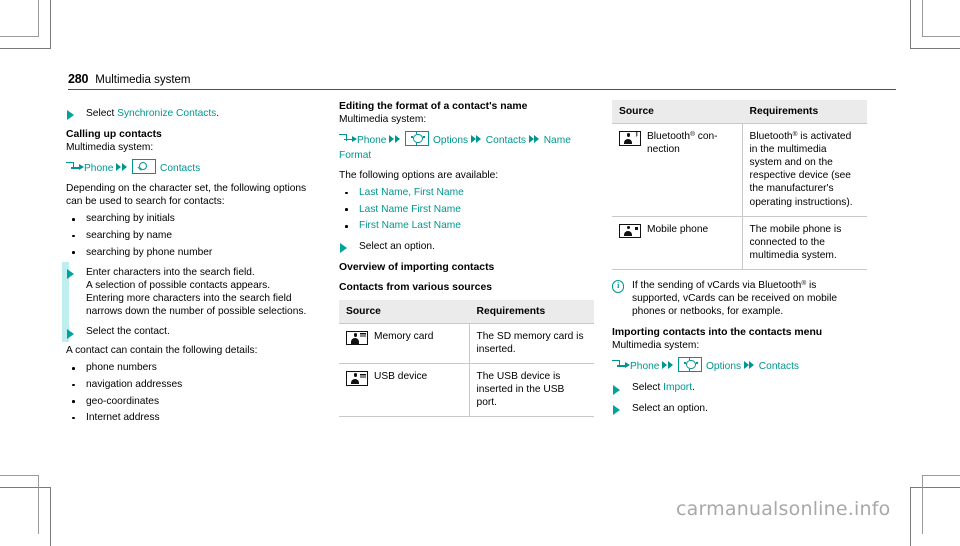 The width and height of the screenshot is (960, 546). What do you see at coordinates (190, 332) in the screenshot?
I see `step-select-the-contact: Select the contact.` at bounding box center [190, 332].